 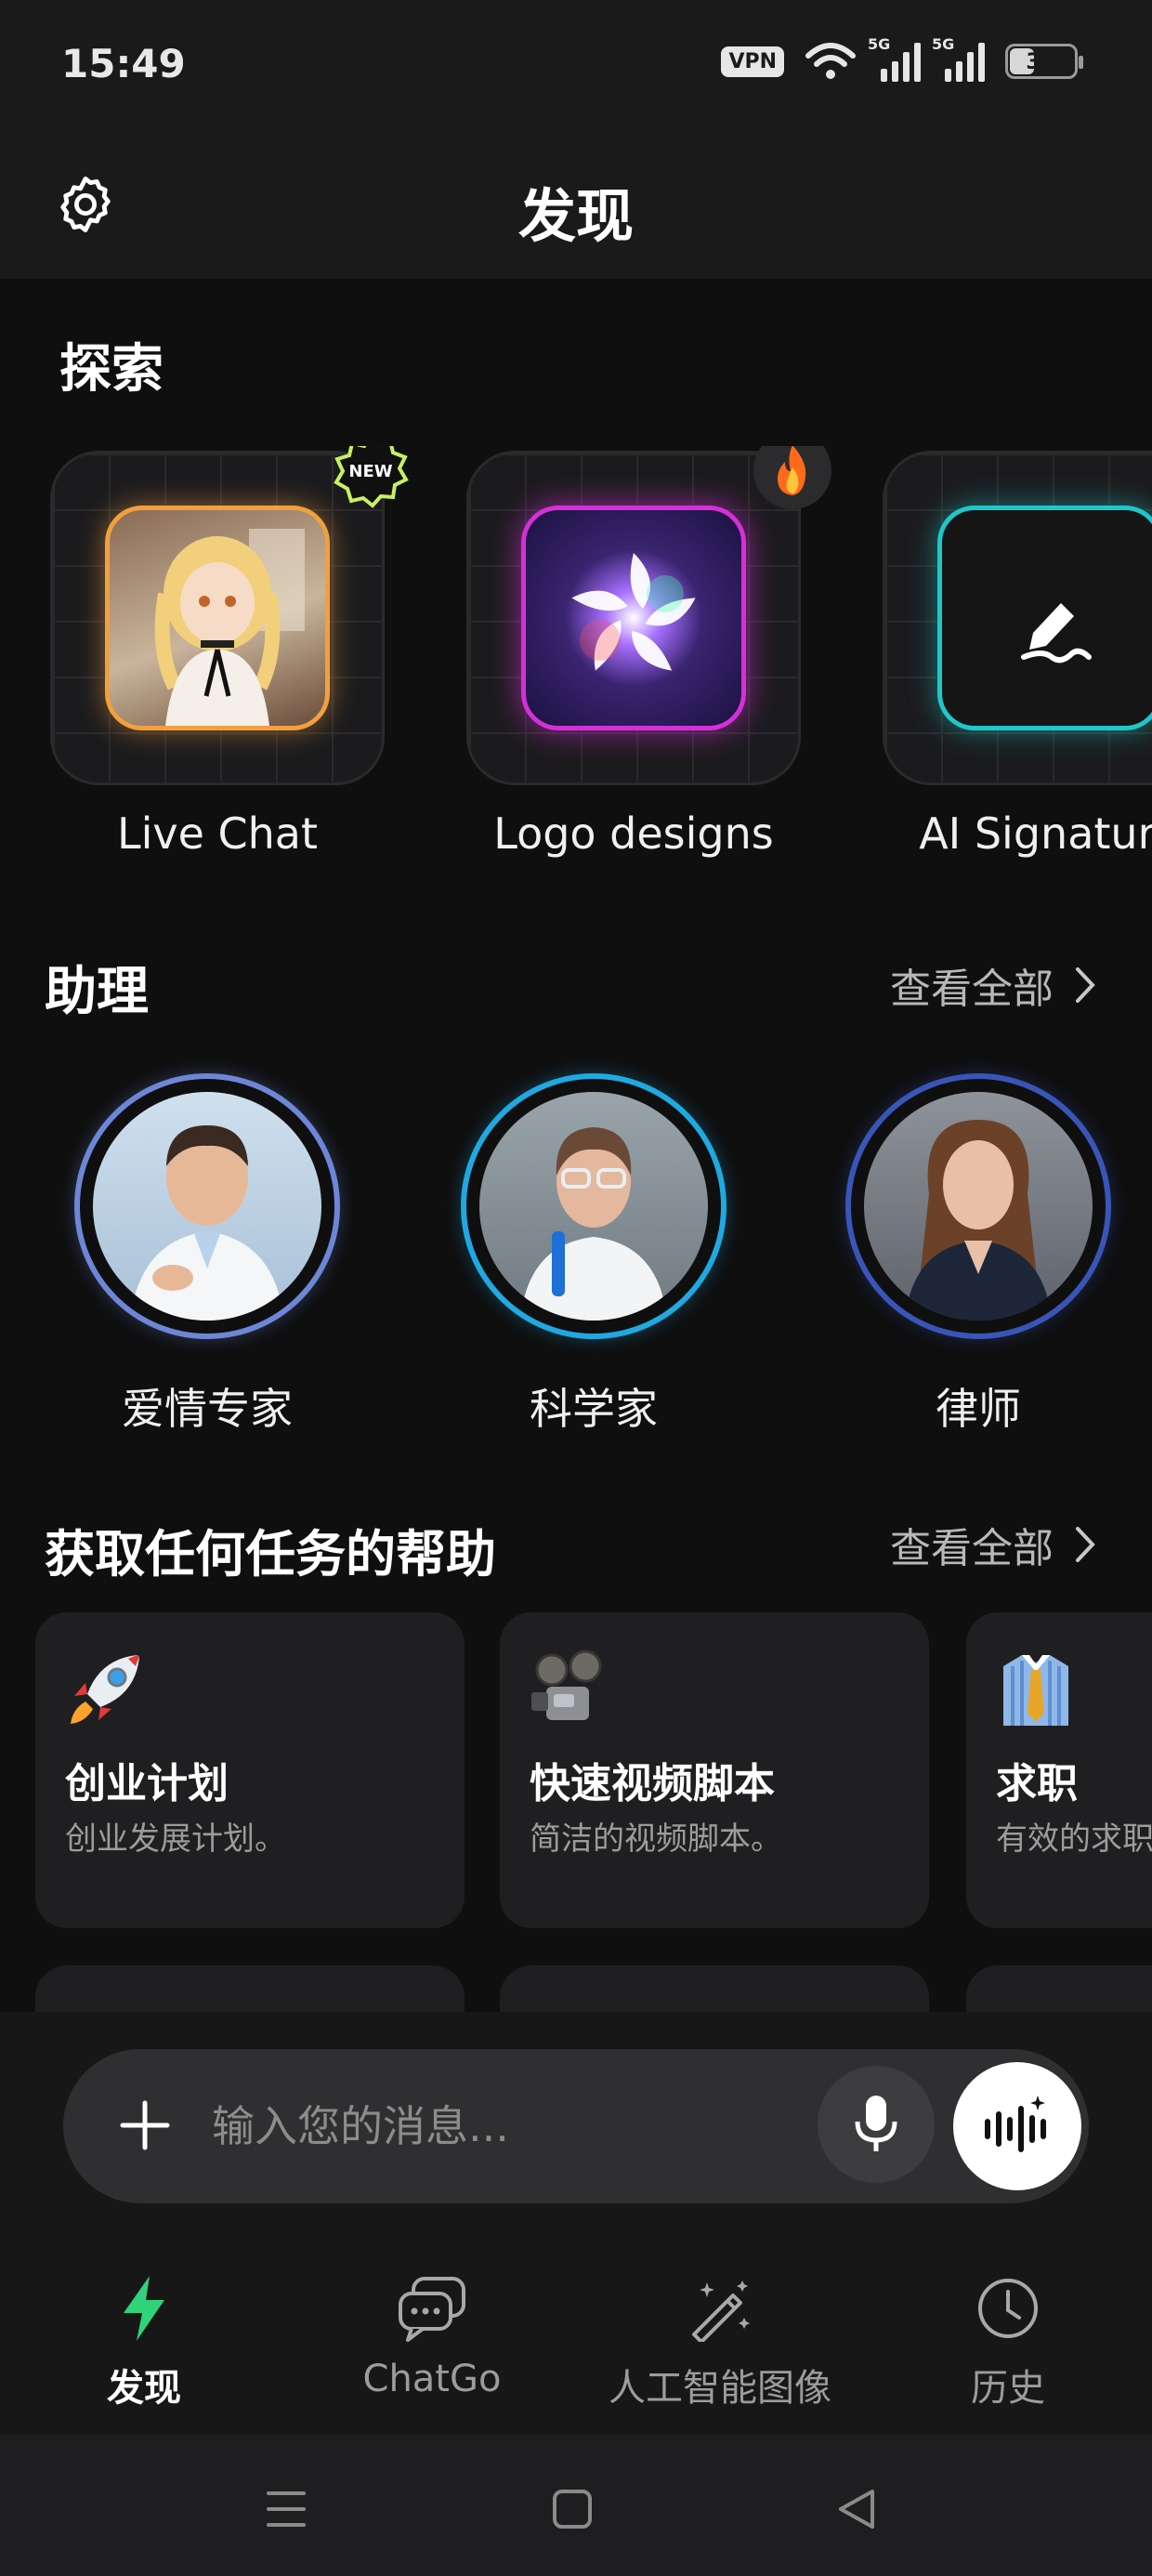 I want to click on add-attachment-button, so click(x=145, y=2125).